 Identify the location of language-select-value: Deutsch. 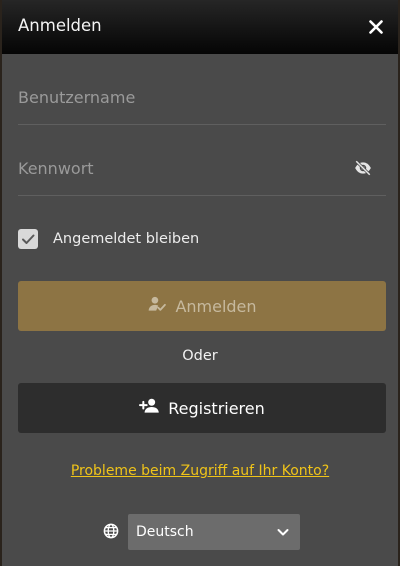
(165, 532).